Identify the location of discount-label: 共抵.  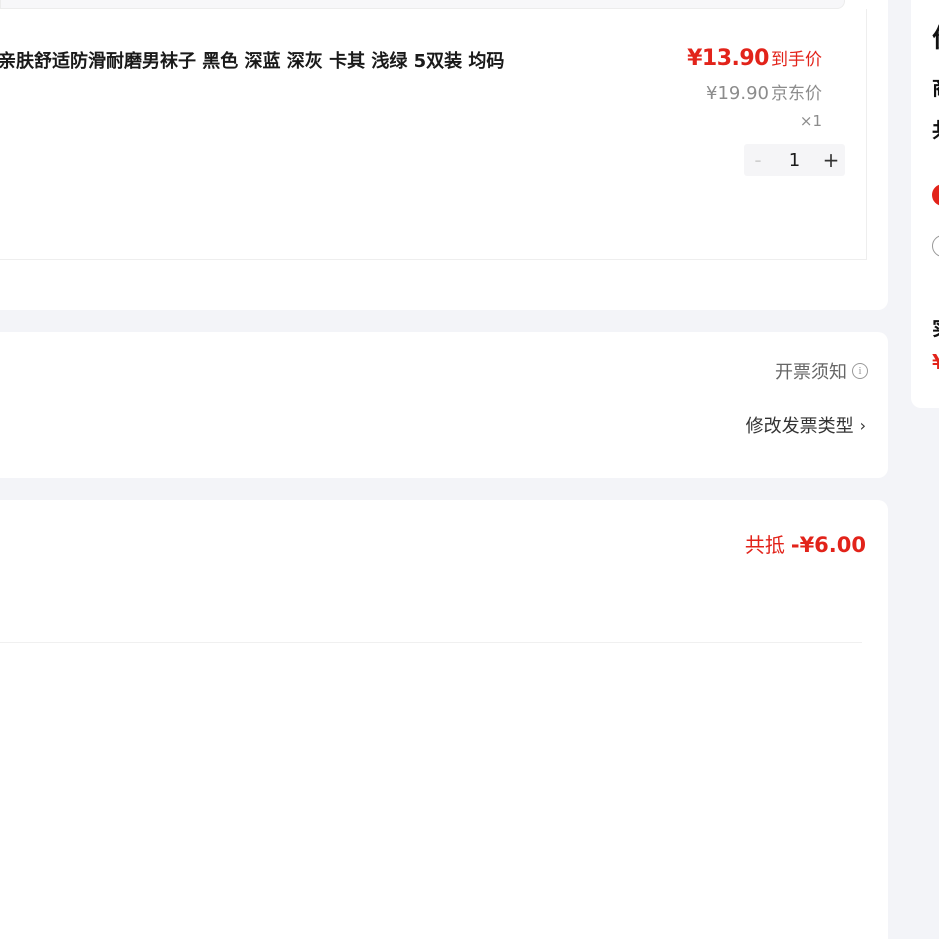
(764, 545).